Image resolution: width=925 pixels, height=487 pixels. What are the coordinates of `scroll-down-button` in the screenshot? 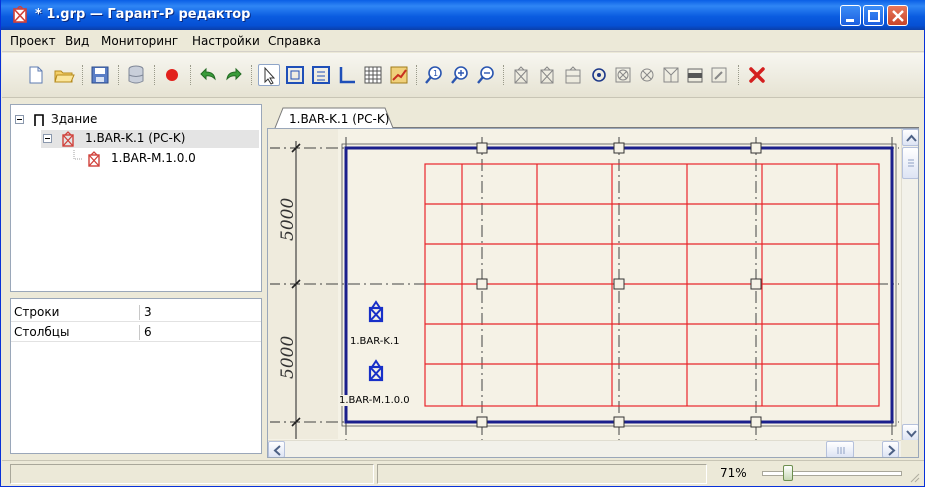 It's located at (910, 432).